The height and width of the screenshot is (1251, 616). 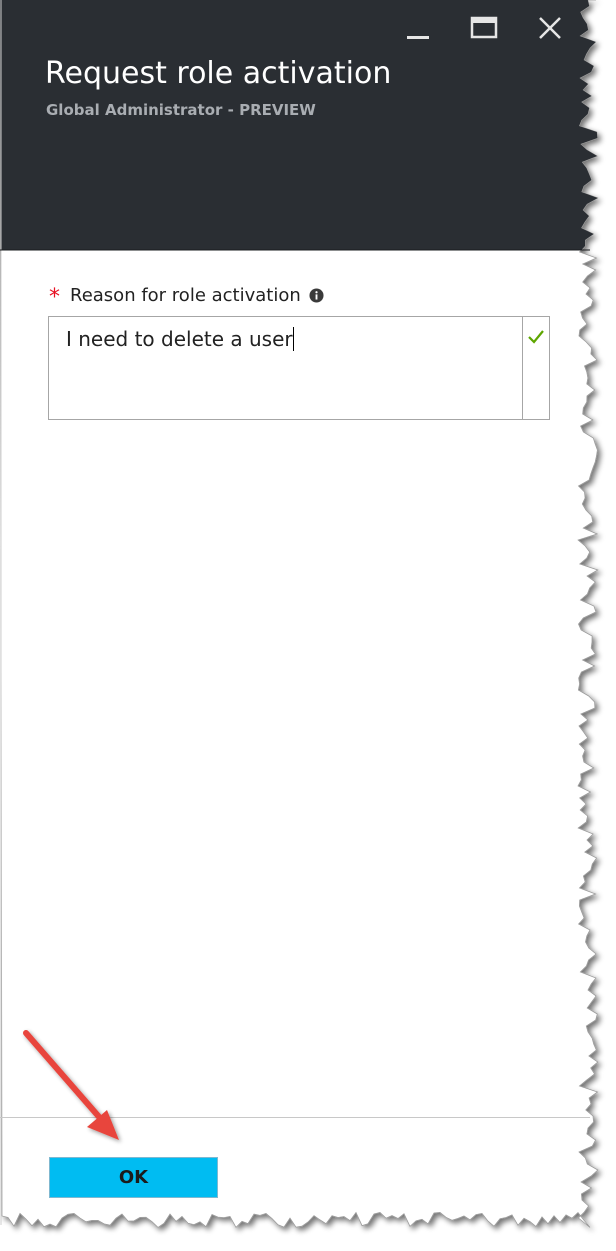 I want to click on required-asterisk: *, so click(x=54, y=297).